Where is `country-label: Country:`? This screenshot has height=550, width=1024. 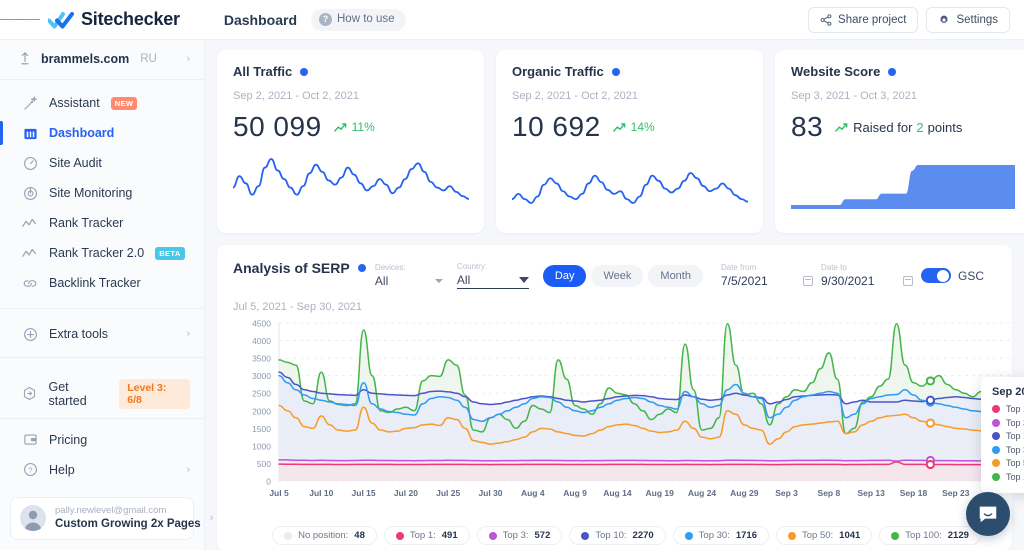
country-label: Country: is located at coordinates (472, 266).